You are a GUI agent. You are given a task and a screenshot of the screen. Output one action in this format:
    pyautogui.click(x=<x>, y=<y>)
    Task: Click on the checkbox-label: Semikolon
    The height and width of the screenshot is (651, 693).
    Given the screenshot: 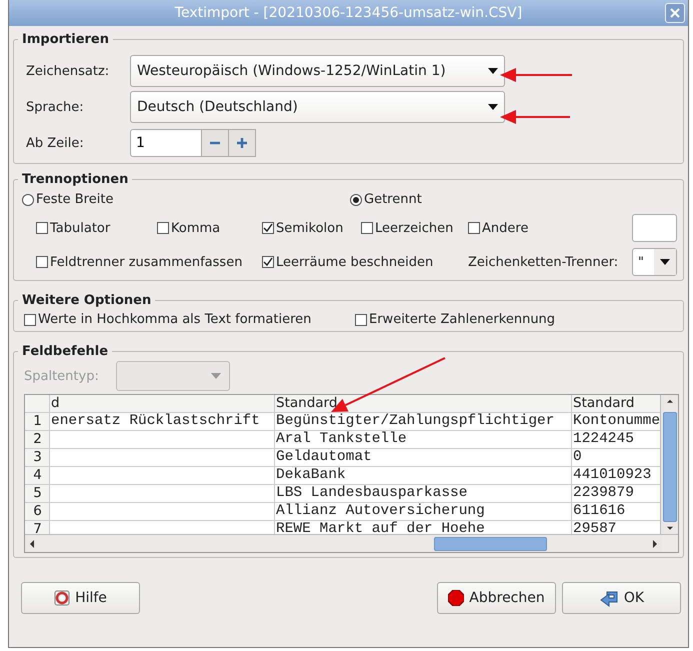 What is the action you would take?
    pyautogui.click(x=310, y=228)
    